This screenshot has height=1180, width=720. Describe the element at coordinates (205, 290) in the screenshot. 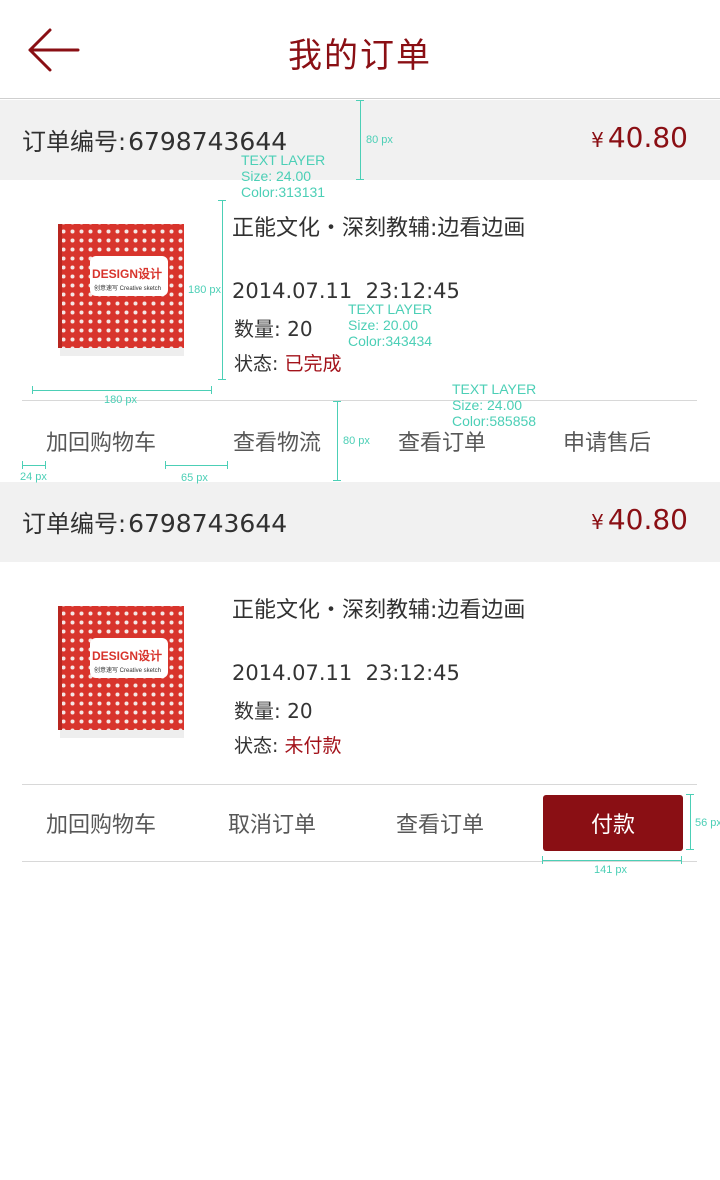

I see `spec-label-image-height: 180 px` at that location.